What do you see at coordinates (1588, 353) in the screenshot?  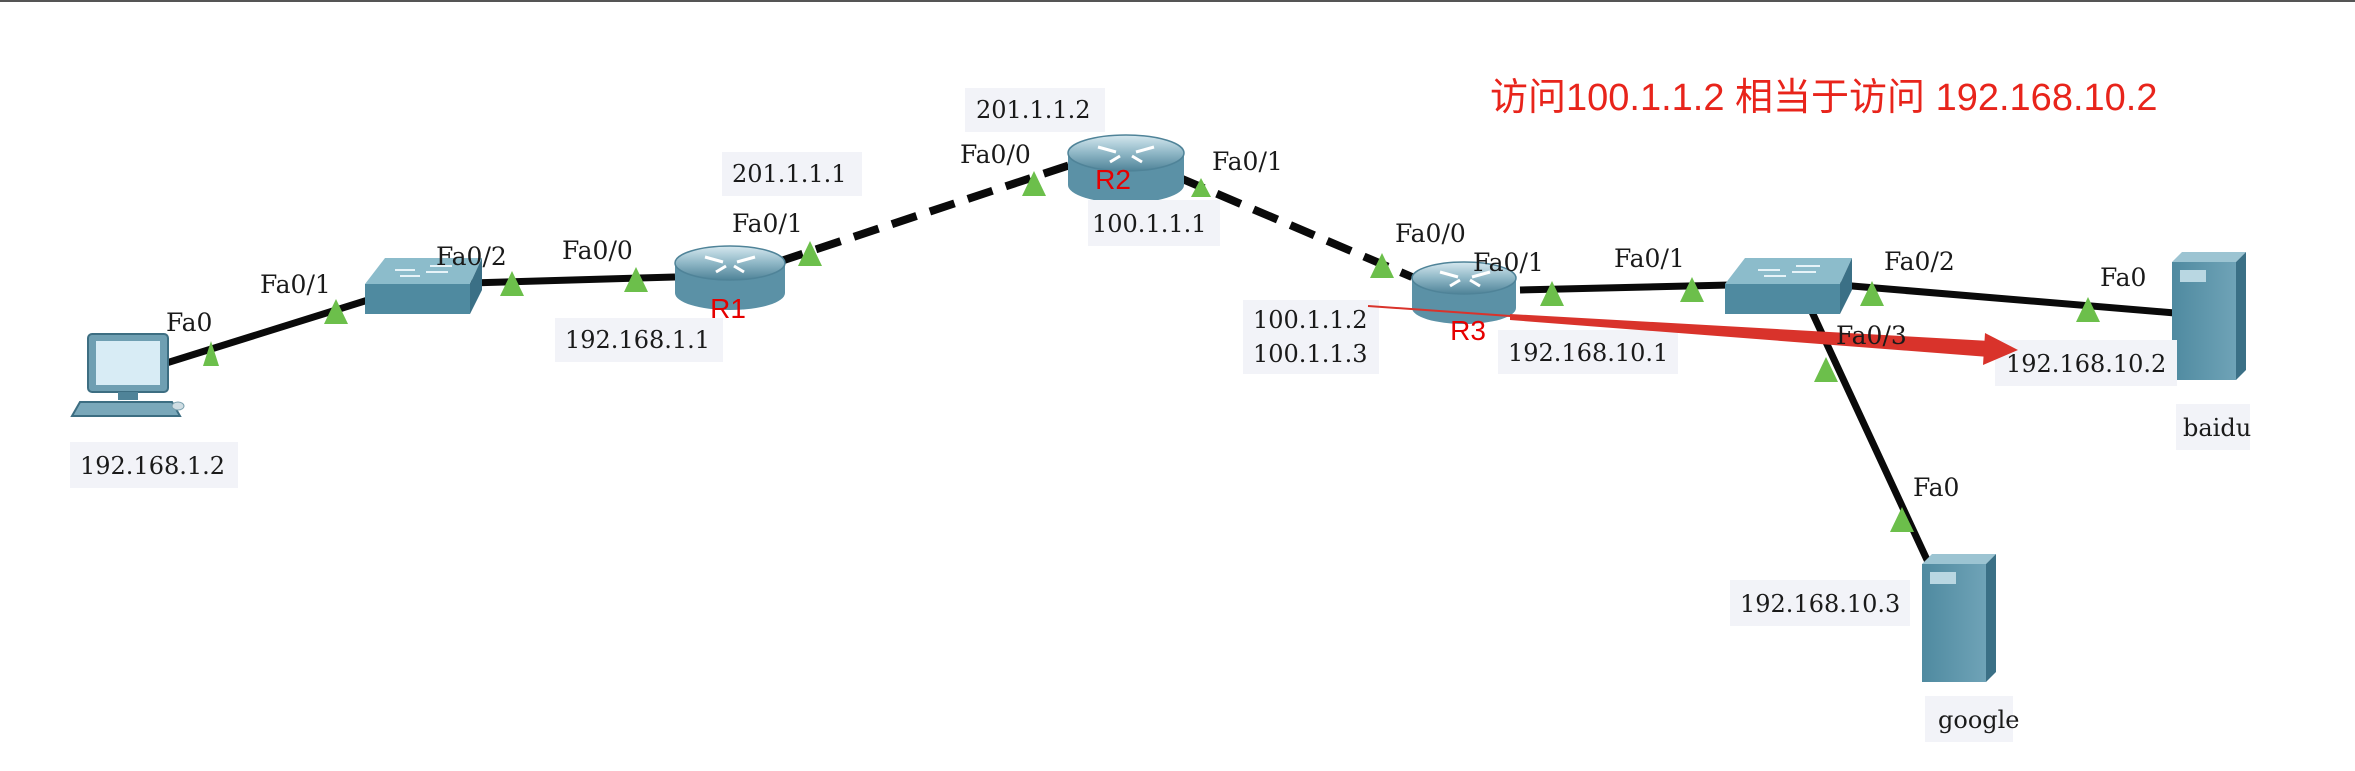 I see `r3-ip-lan-label: 192.168.10.1` at bounding box center [1588, 353].